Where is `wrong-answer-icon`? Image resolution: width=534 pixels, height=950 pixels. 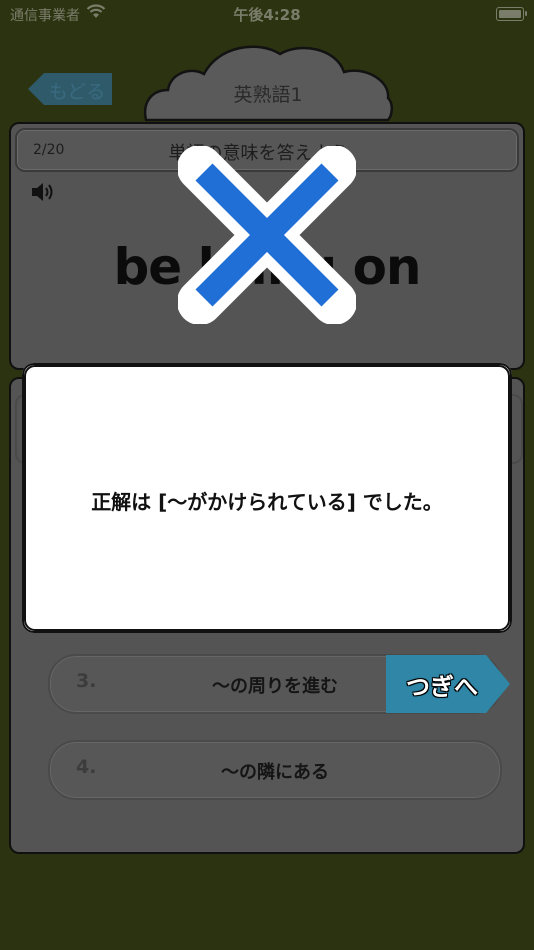 wrong-answer-icon is located at coordinates (267, 236).